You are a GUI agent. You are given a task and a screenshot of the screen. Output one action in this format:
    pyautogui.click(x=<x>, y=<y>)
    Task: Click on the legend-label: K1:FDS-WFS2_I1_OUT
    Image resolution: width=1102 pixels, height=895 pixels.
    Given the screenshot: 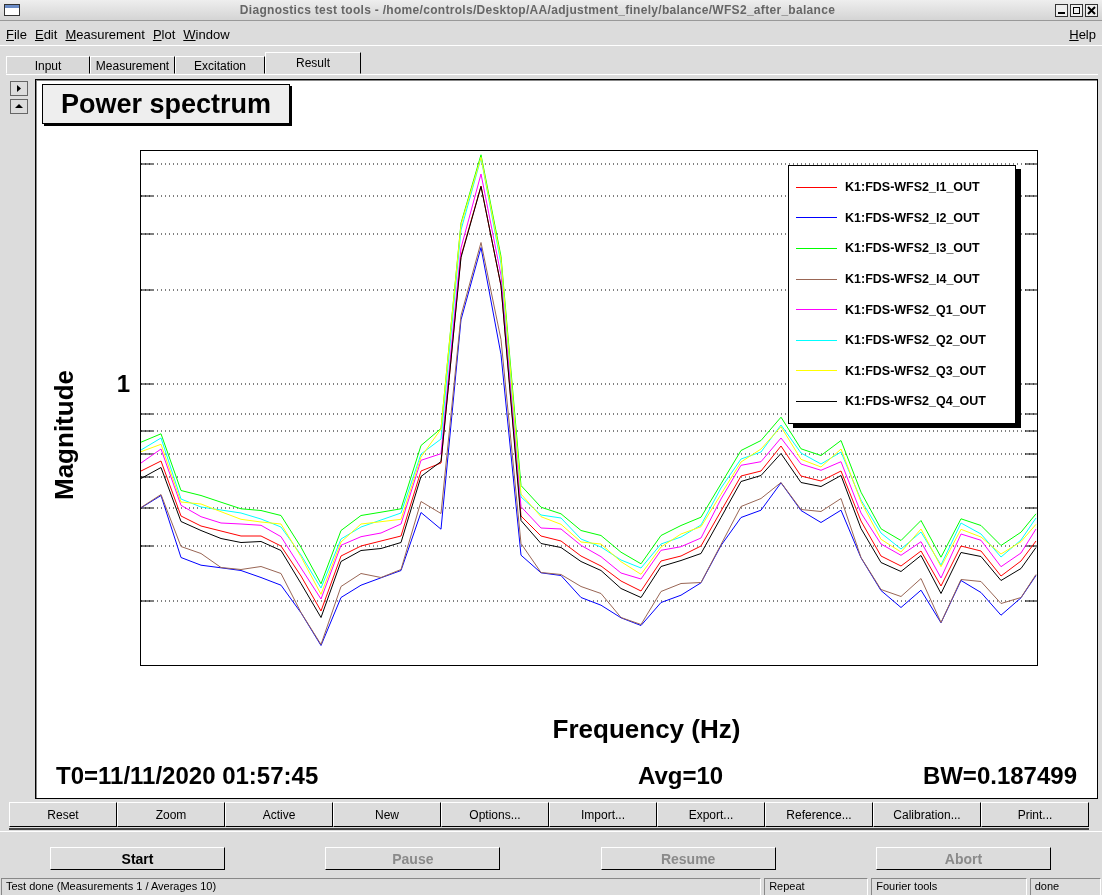 What is the action you would take?
    pyautogui.click(x=912, y=187)
    